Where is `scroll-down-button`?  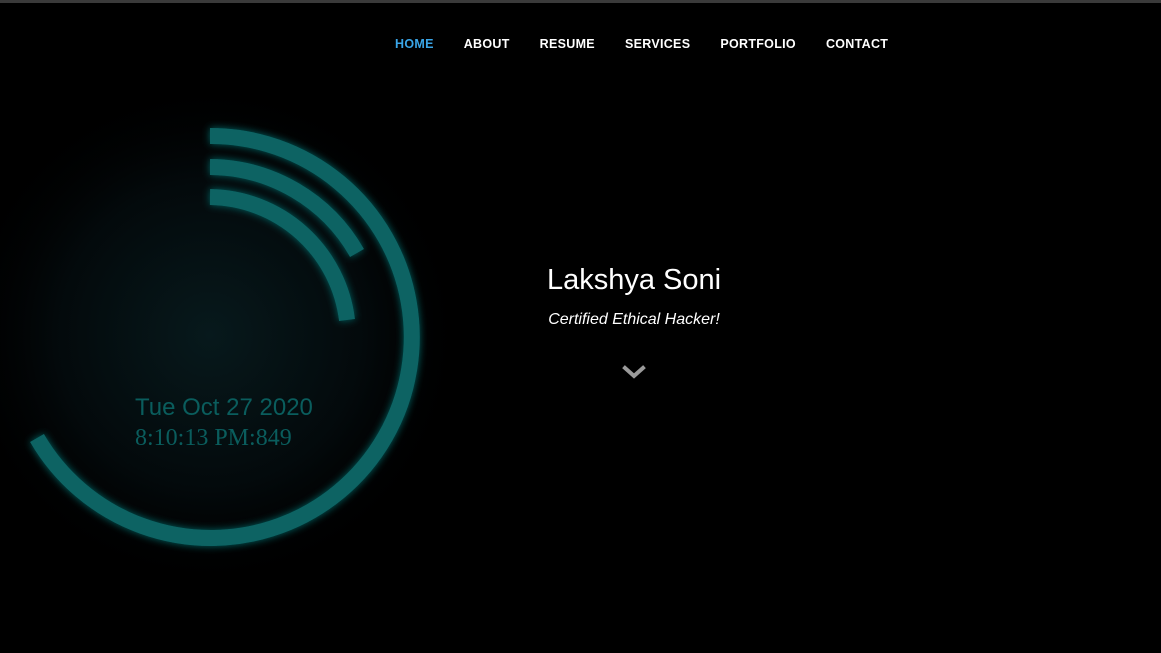 scroll-down-button is located at coordinates (634, 373).